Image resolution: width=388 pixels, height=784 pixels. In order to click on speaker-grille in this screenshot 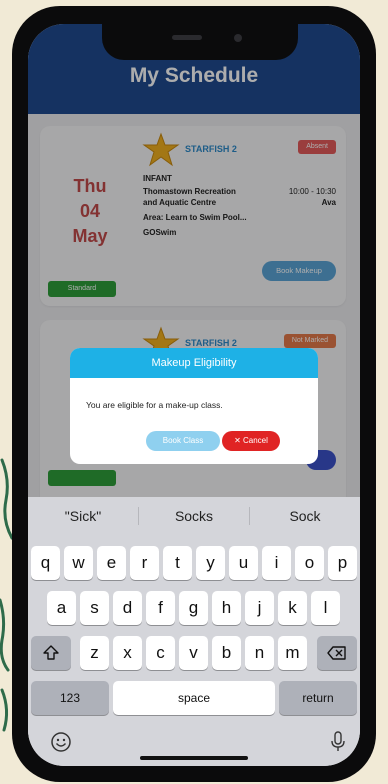, I will do `click(187, 37)`.